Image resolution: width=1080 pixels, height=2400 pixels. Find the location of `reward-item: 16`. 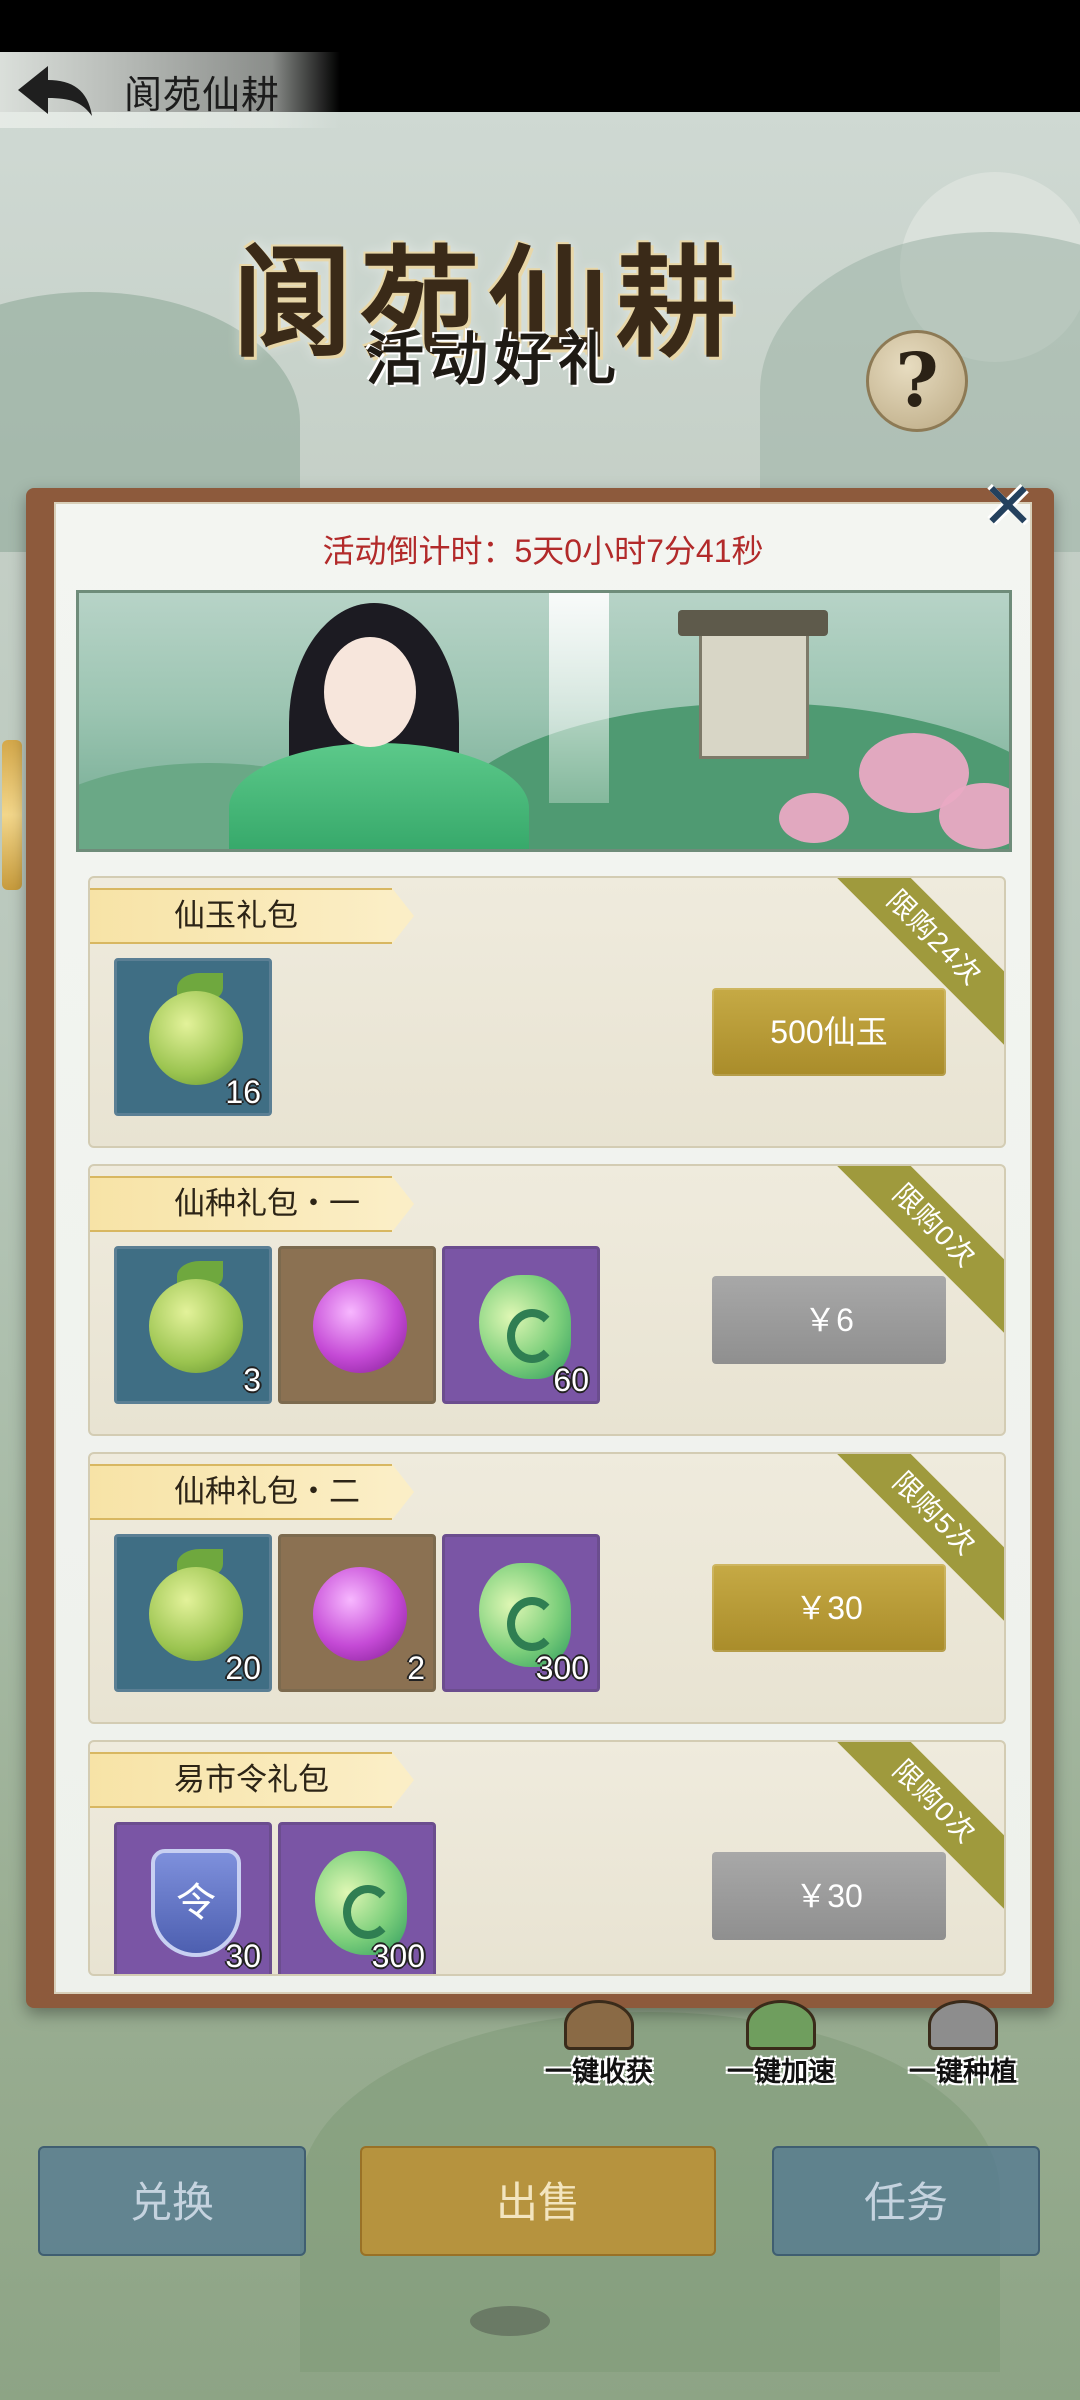

reward-item: 16 is located at coordinates (193, 1037).